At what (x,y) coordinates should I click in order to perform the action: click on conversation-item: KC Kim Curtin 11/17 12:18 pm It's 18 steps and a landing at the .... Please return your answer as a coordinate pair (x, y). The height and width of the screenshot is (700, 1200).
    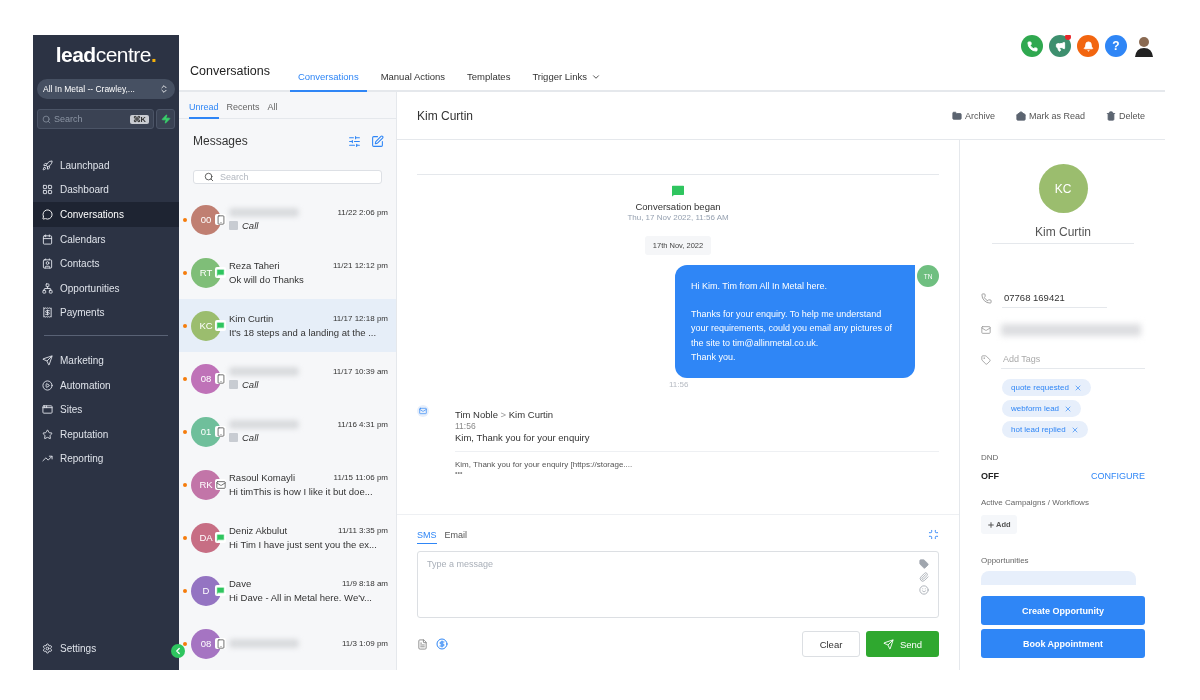
    Looking at the image, I should click on (287, 325).